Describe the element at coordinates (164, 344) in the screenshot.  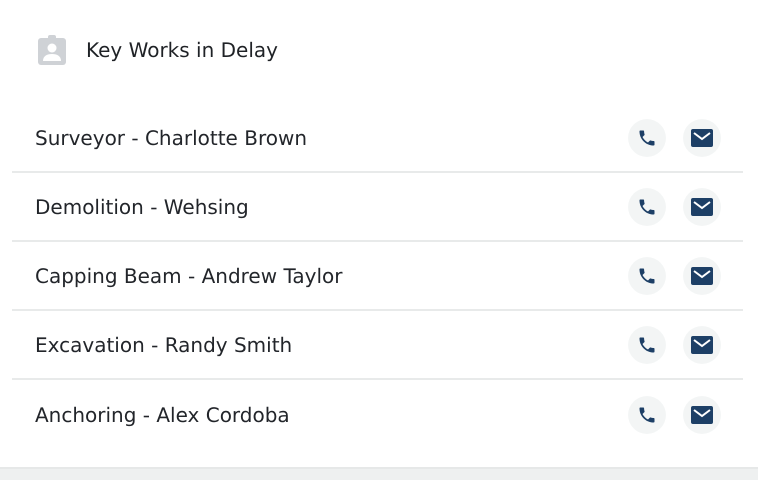
I see `contact-label: Excavation - Randy Smith` at that location.